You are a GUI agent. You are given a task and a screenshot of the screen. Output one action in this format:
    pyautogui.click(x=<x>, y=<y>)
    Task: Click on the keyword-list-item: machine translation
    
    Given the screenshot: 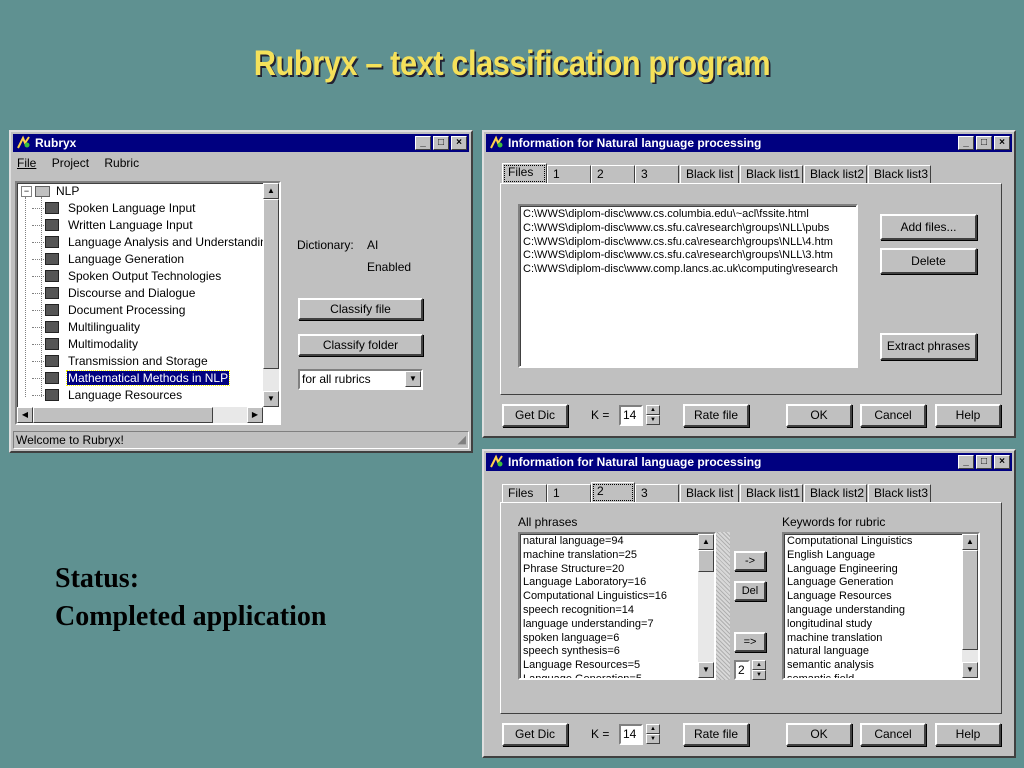 What is the action you would take?
    pyautogui.click(x=873, y=639)
    